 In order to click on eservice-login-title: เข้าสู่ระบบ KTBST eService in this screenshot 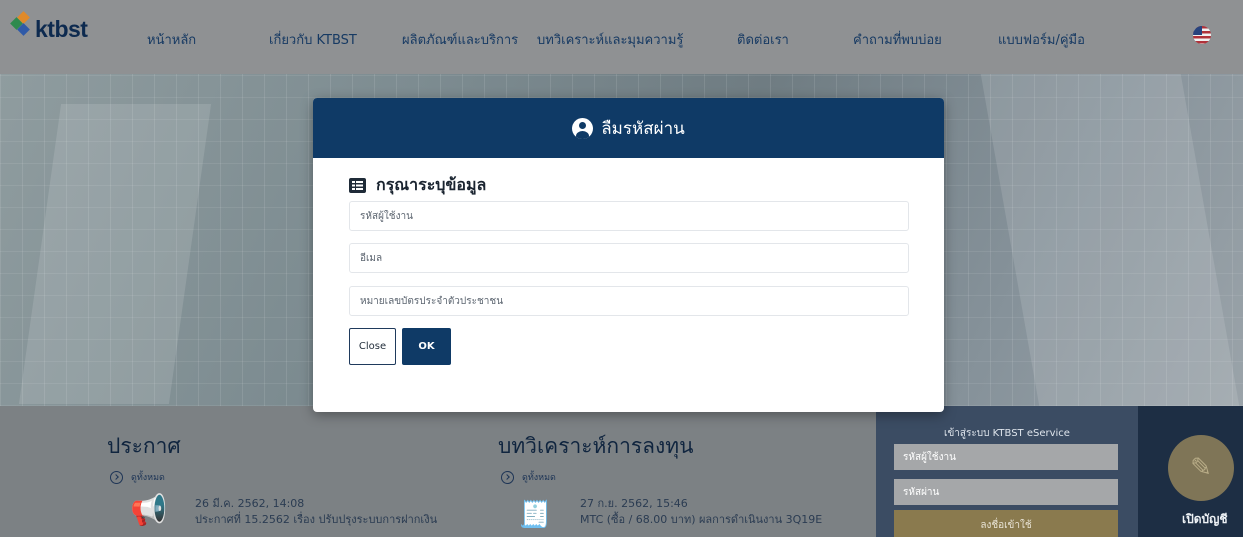, I will do `click(1007, 433)`.